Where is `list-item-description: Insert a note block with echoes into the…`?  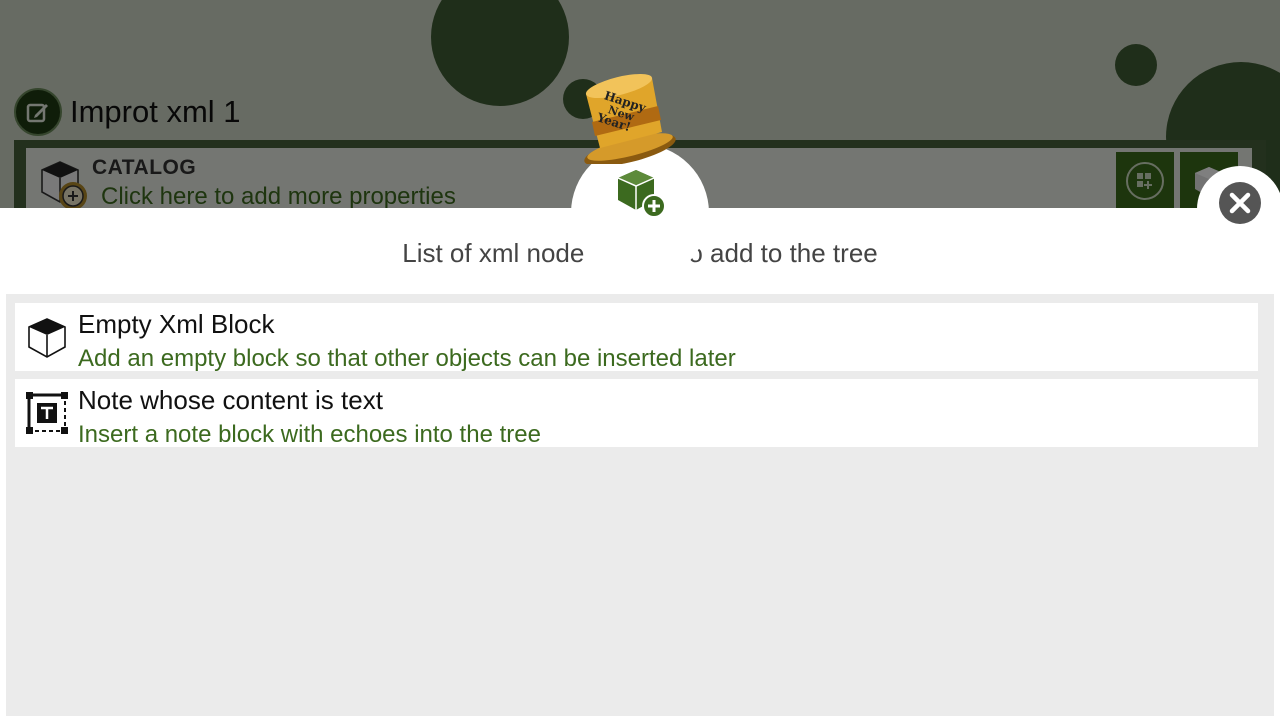
list-item-description: Insert a note block with echoes into the… is located at coordinates (309, 434).